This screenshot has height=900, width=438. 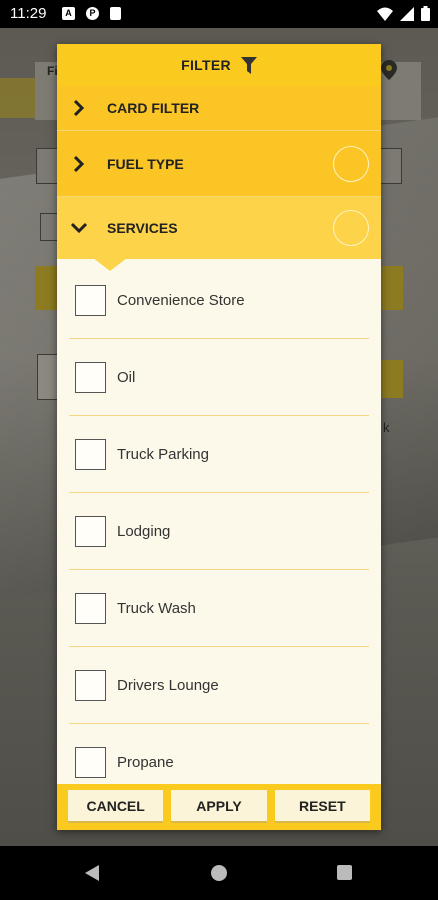 What do you see at coordinates (145, 163) in the screenshot?
I see `fuel-type-label: FUEL TYPE` at bounding box center [145, 163].